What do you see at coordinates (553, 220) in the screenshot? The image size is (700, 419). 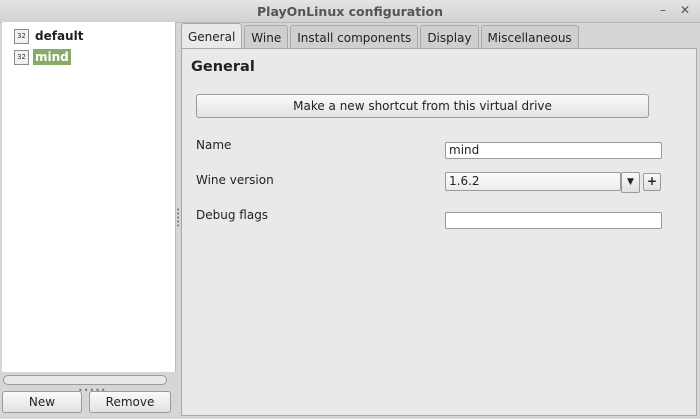 I see `debug-flags-field` at bounding box center [553, 220].